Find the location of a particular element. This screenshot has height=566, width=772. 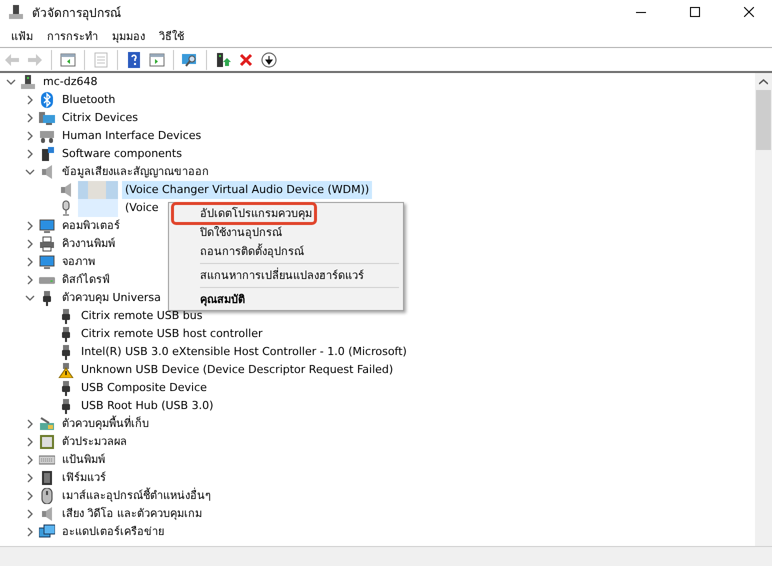

tree-item: Citrix remote USB host controller is located at coordinates (172, 334).